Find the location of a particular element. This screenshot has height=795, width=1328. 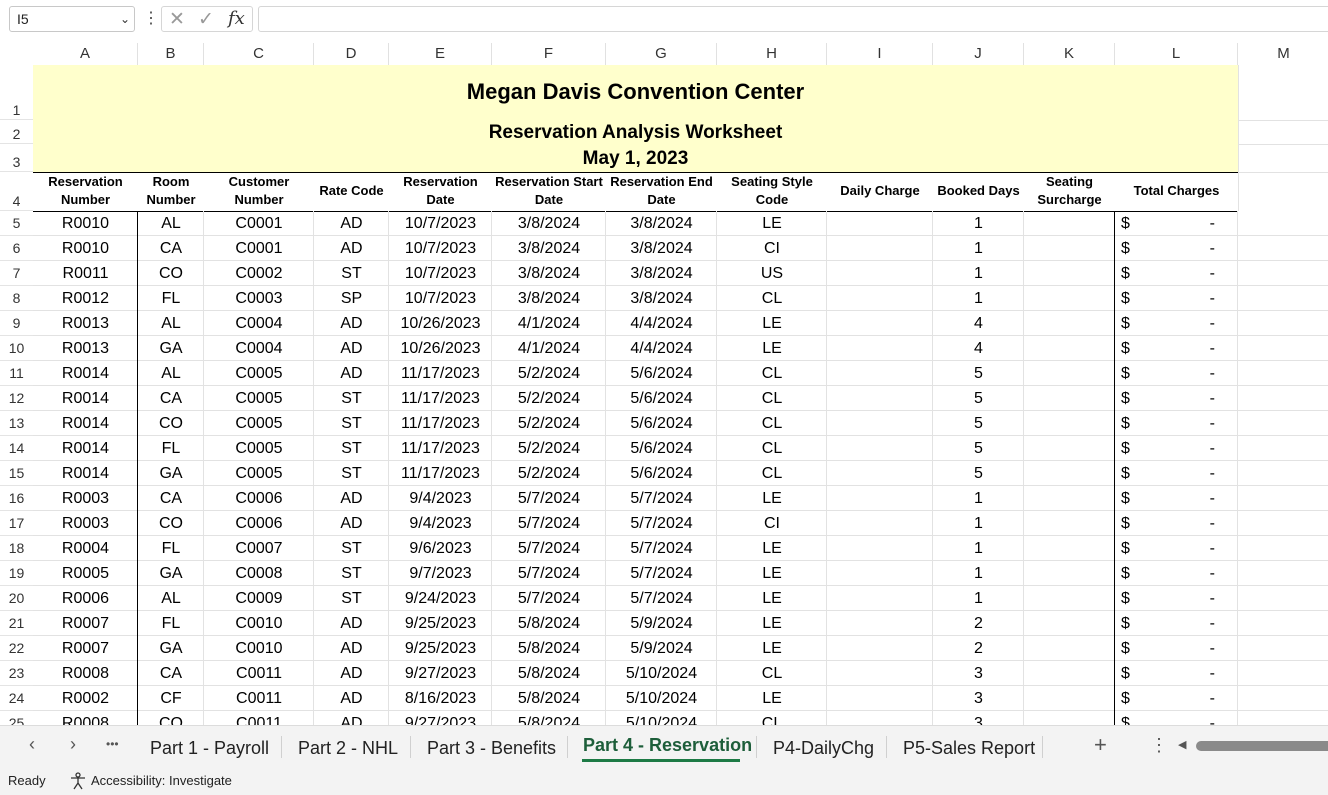

table-cell: 9/25/2023 is located at coordinates (440, 623).